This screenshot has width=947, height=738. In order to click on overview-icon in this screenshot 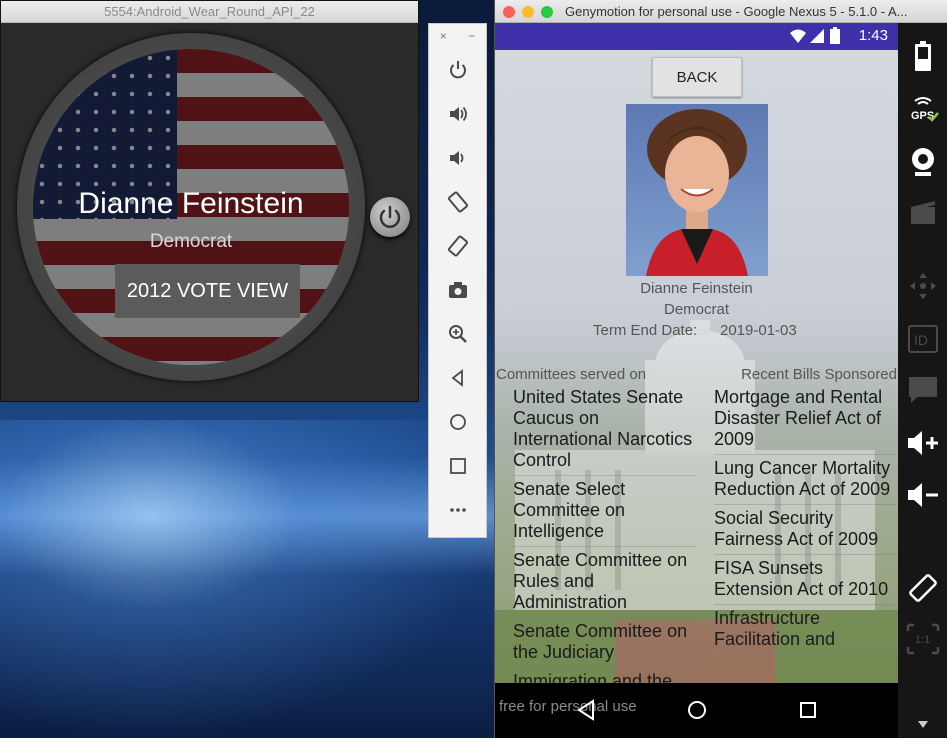, I will do `click(457, 466)`.